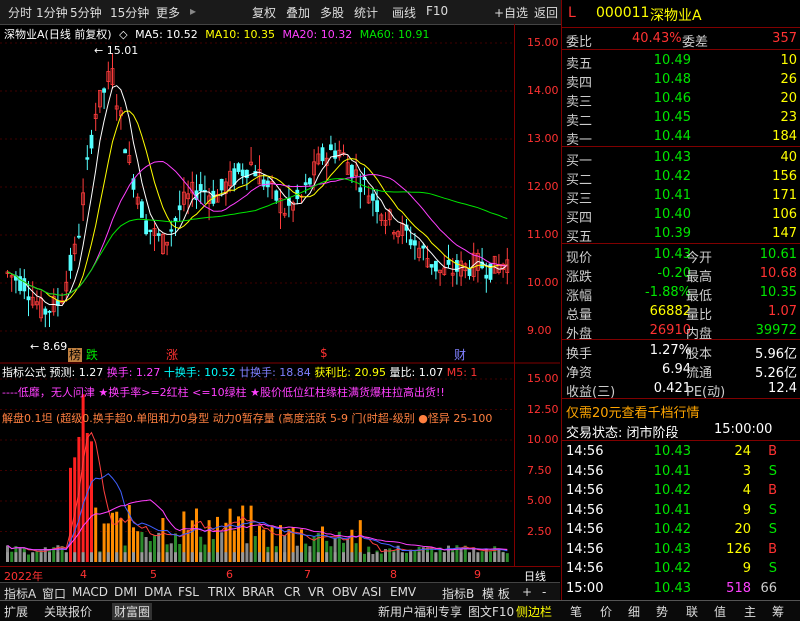 The image size is (800, 621). I want to click on tick-volume: 4, so click(746, 490).